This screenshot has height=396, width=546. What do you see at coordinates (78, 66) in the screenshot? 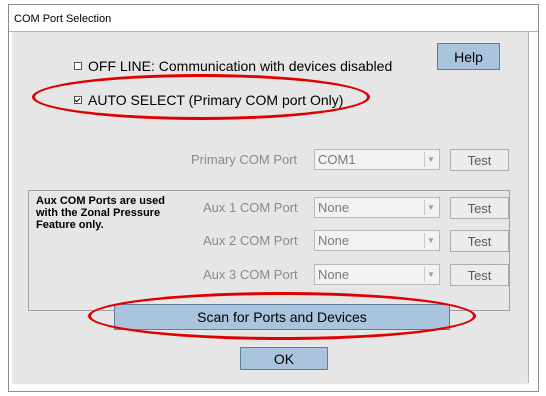
I see `offline-checkbox` at bounding box center [78, 66].